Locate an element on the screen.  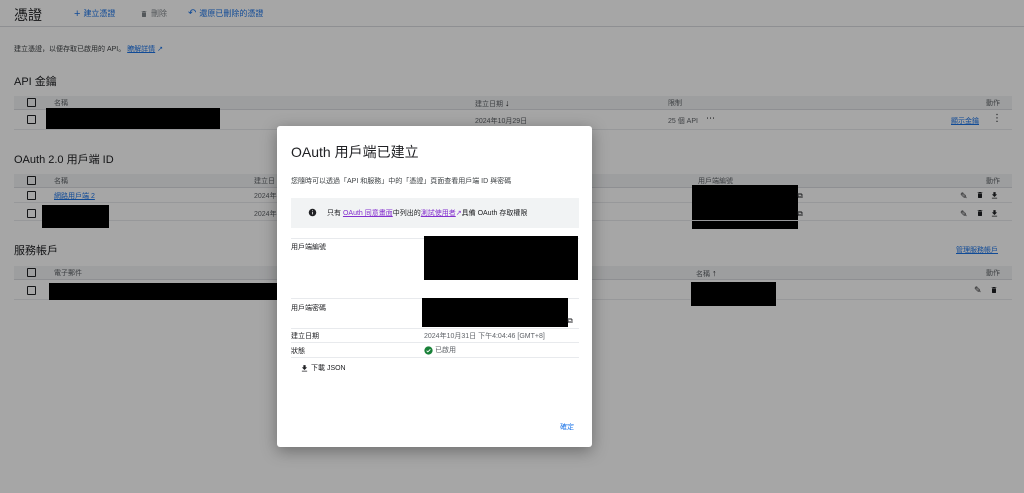
redacted-client-secret is located at coordinates (495, 312).